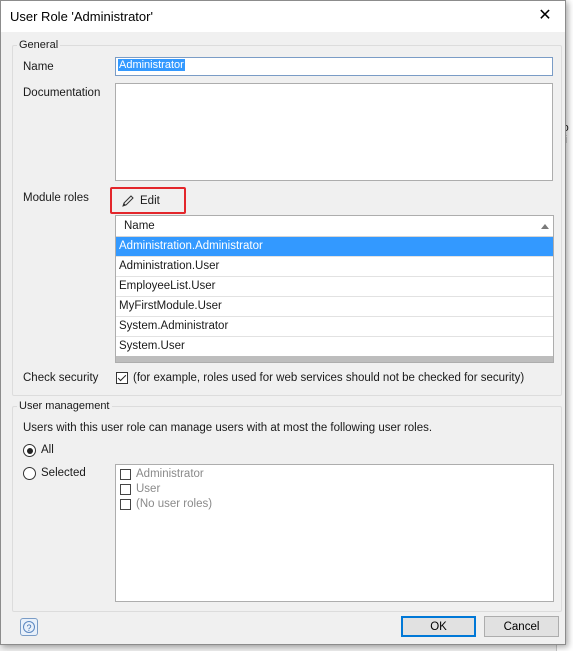 The height and width of the screenshot is (651, 573). What do you see at coordinates (128, 201) in the screenshot?
I see `pencil-icon` at bounding box center [128, 201].